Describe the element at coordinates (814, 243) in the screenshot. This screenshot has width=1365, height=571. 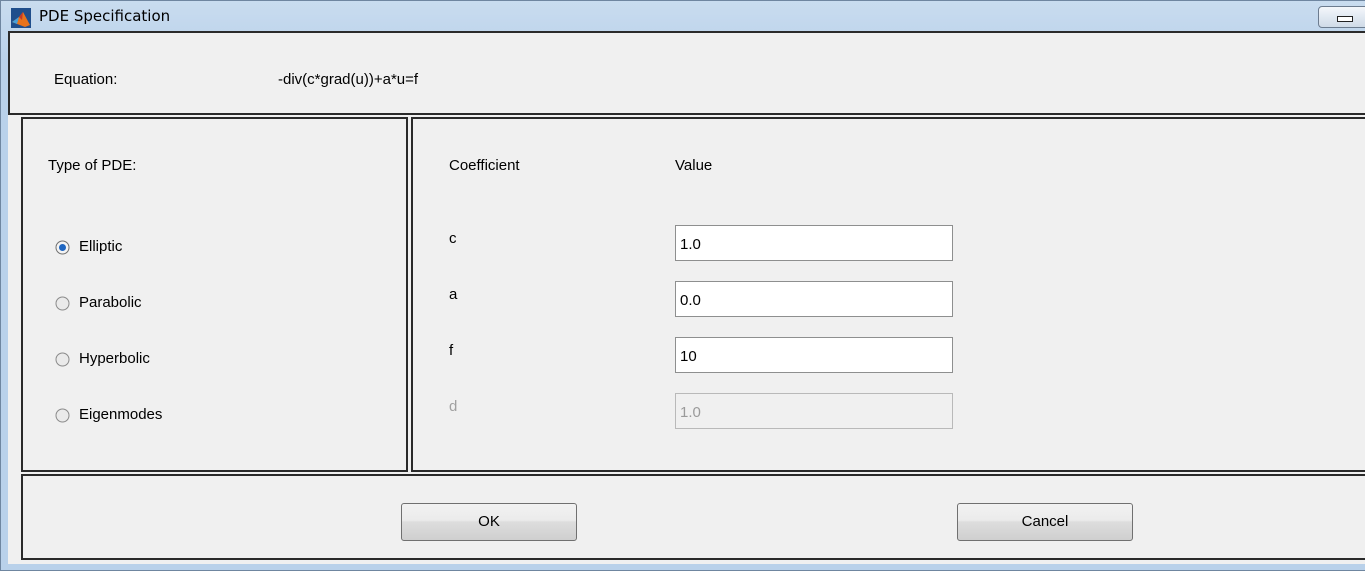
I see `coefficient-c-field: 1.0` at that location.